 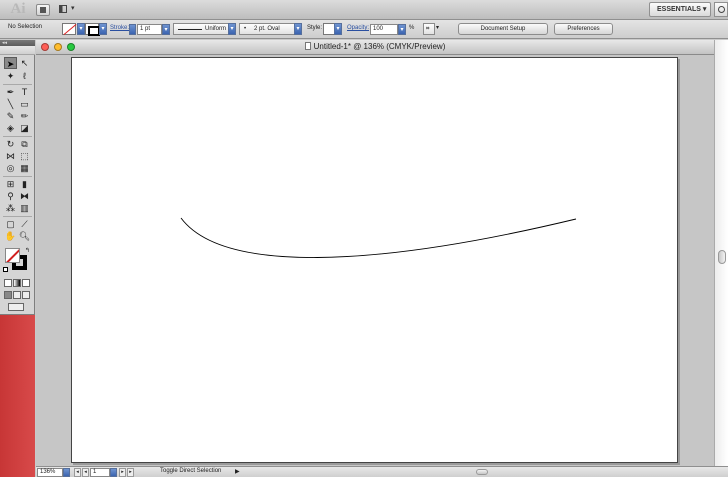 I want to click on gradient-mode-button, so click(x=17, y=283).